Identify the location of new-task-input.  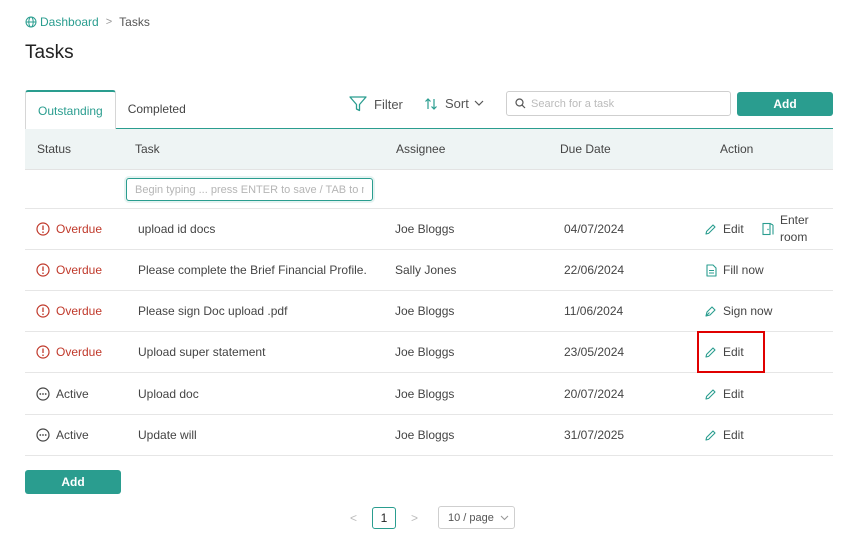
(249, 189).